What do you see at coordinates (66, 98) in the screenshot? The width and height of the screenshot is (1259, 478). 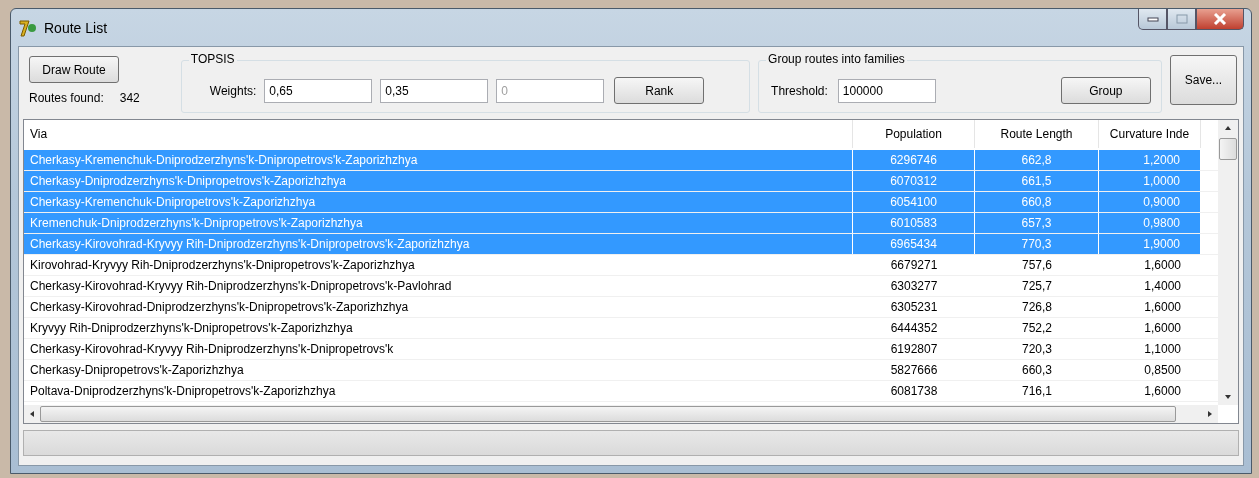 I see `routes-found-label: Routes found:` at bounding box center [66, 98].